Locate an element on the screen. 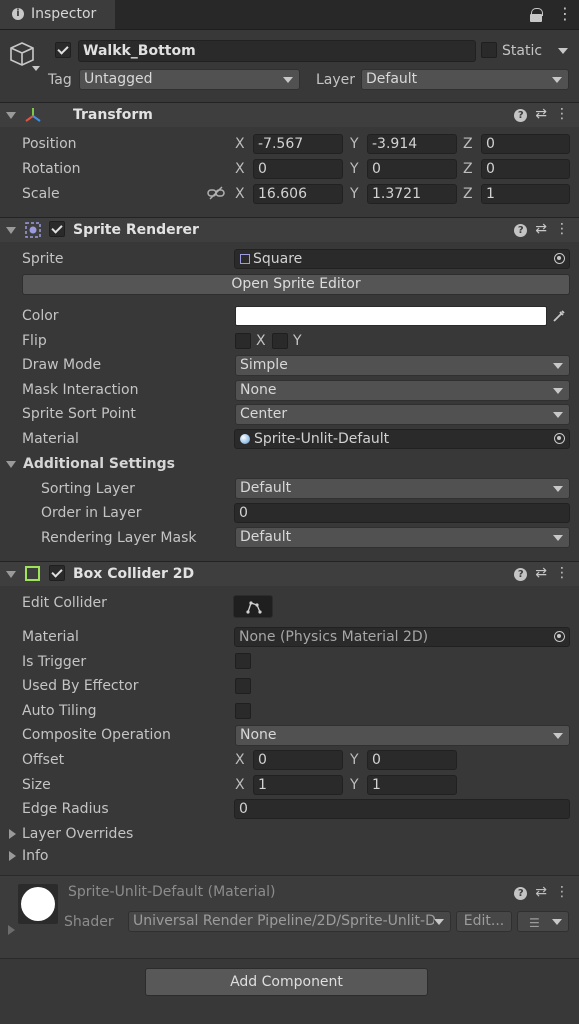 This screenshot has height=1024, width=579. info-foldout-icon is located at coordinates (12, 856).